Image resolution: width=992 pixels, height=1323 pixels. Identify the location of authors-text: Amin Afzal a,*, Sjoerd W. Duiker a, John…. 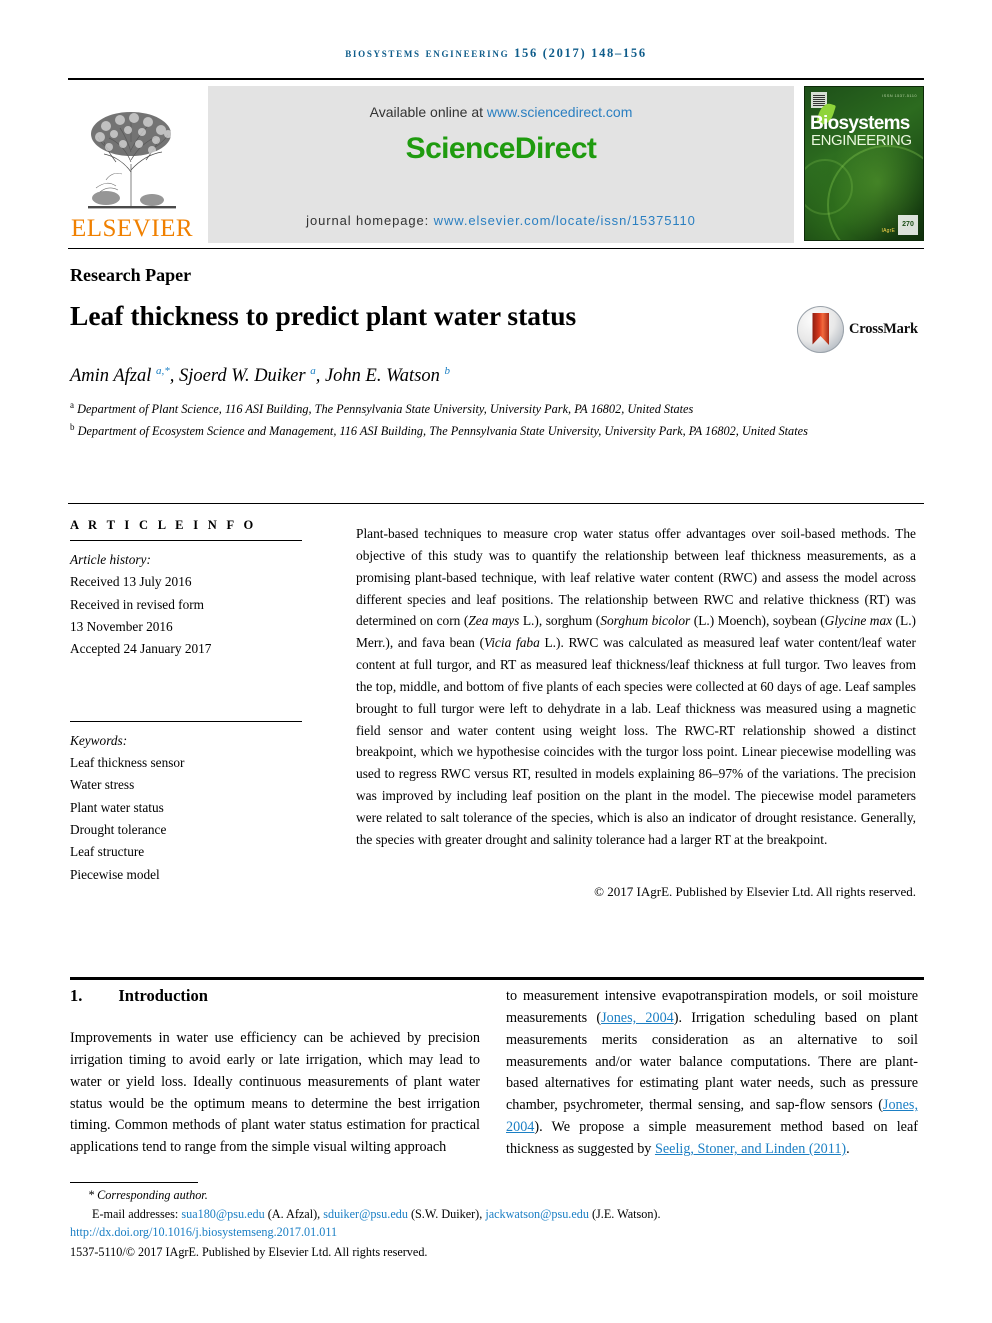
(260, 376).